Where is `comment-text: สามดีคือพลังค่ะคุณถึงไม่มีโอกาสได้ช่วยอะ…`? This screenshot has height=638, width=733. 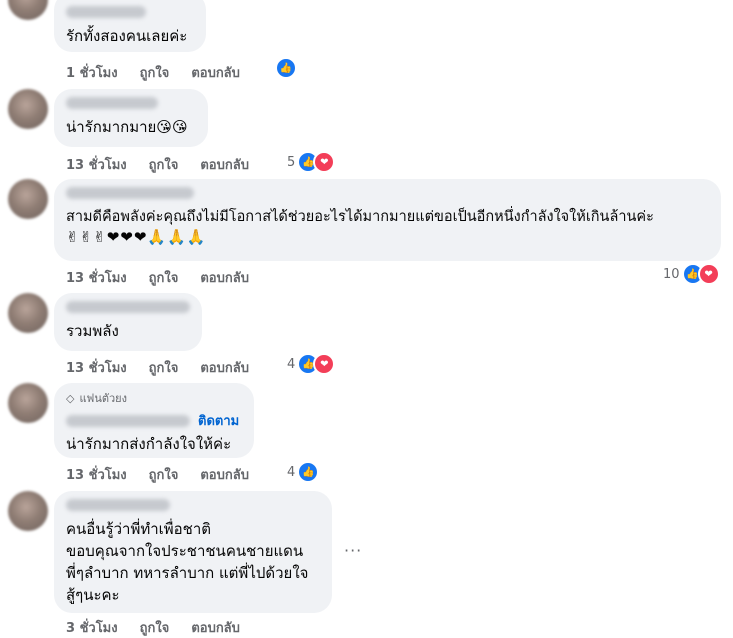
comment-text: สามดีคือพลังค่ะคุณถึงไม่มีโอกาสได้ช่วยอะ… is located at coordinates (360, 217).